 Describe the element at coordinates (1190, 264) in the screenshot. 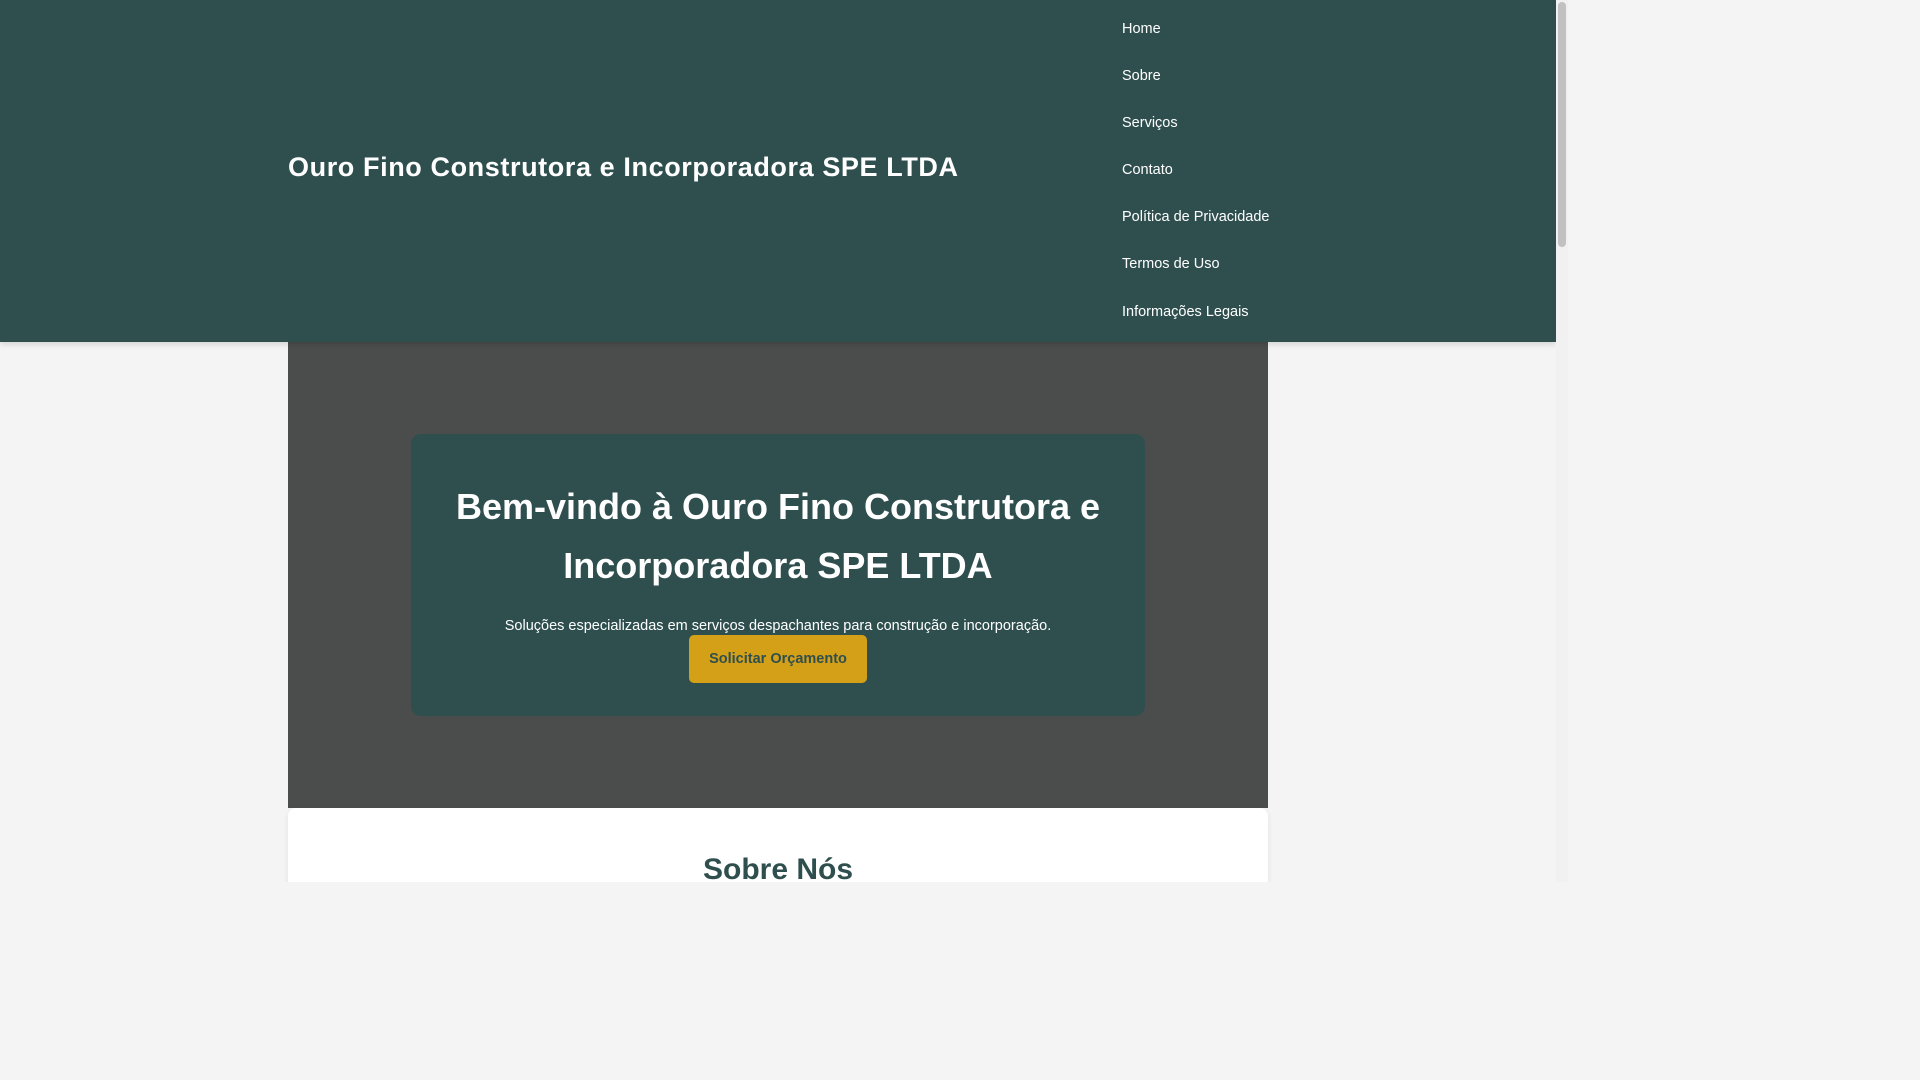

I see `nav-item-termos-uso: Termos de Uso` at that location.